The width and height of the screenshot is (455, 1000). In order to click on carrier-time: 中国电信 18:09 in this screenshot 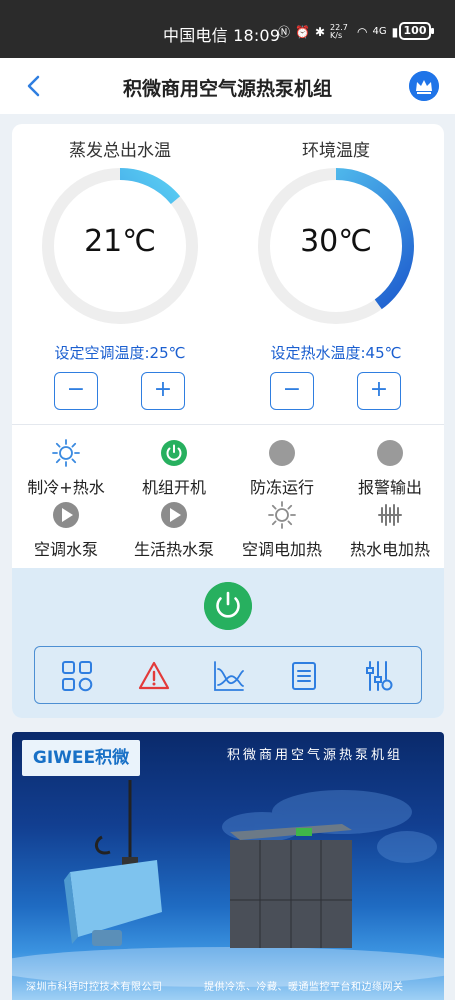, I will do `click(222, 35)`.